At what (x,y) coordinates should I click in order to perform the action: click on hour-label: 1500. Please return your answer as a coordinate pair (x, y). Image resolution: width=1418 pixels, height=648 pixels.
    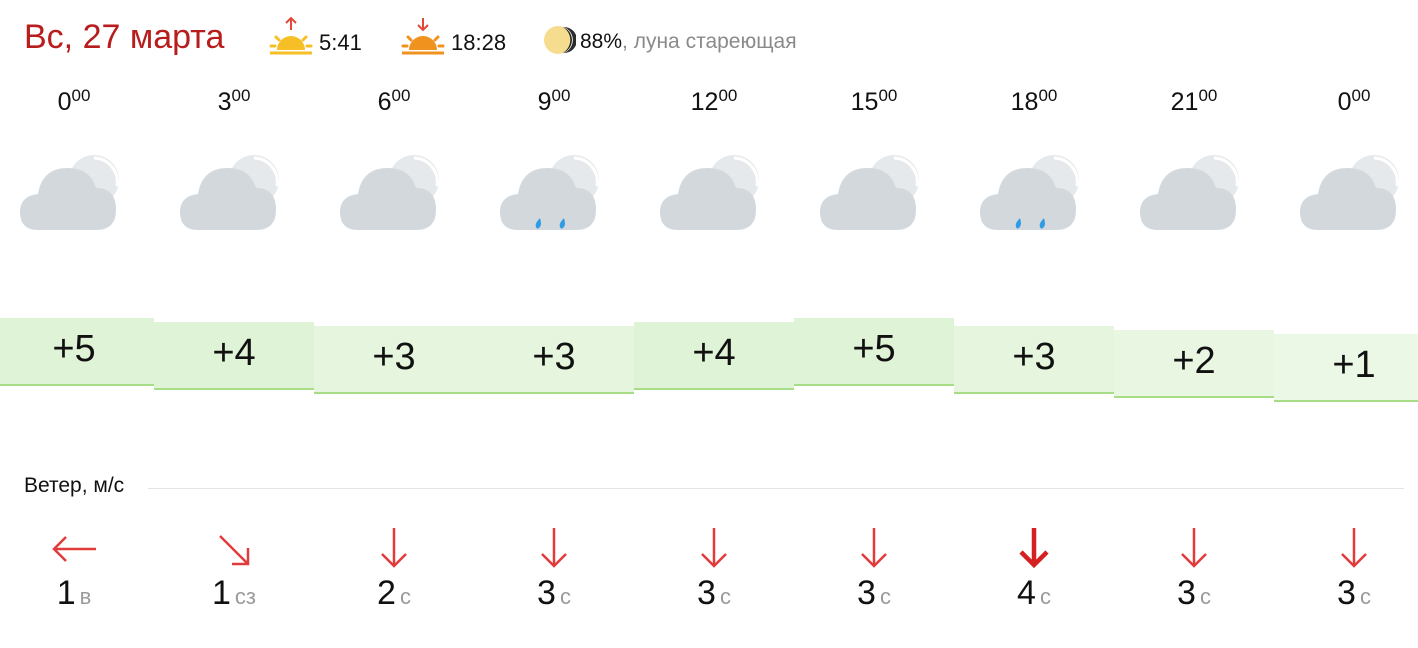
    Looking at the image, I should click on (874, 101).